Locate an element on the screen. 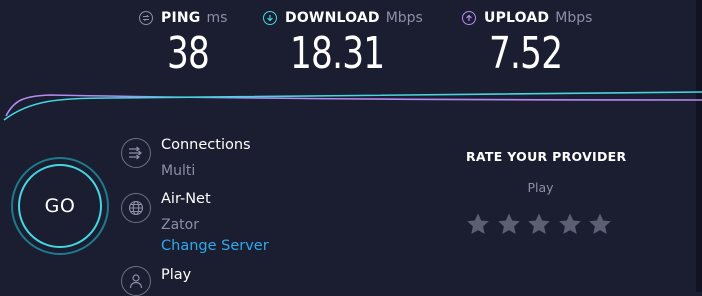 This screenshot has width=702, height=296. server-location: Zator is located at coordinates (180, 225).